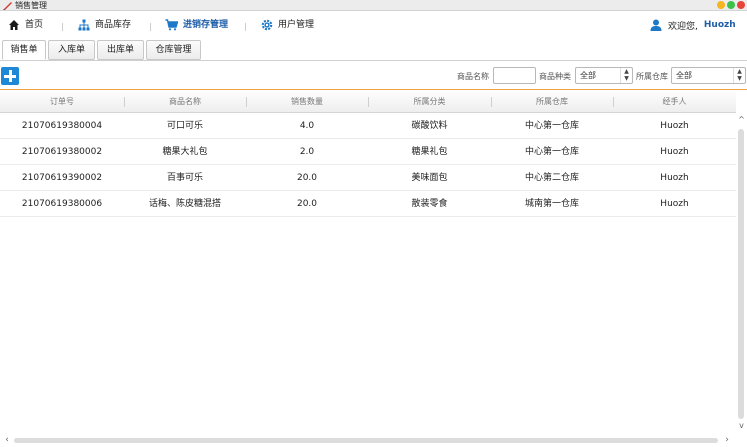  Describe the element at coordinates (173, 50) in the screenshot. I see `tab-warehouse-management: 仓库管理` at that location.